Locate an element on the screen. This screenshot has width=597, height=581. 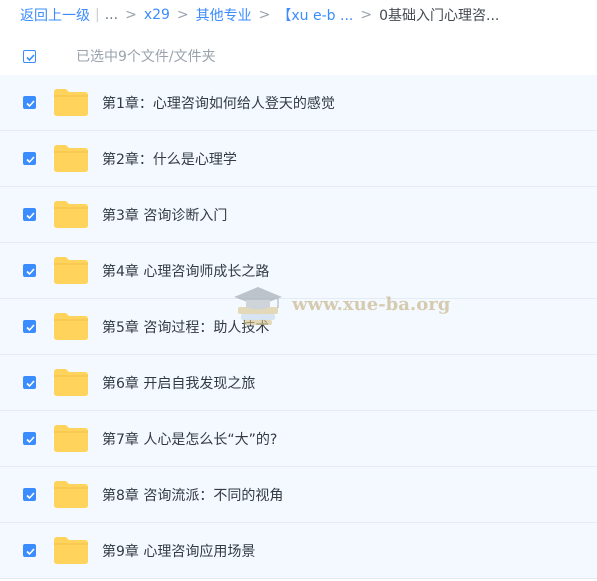
file-name: 第5章 咨询过程：助人技术 is located at coordinates (186, 327).